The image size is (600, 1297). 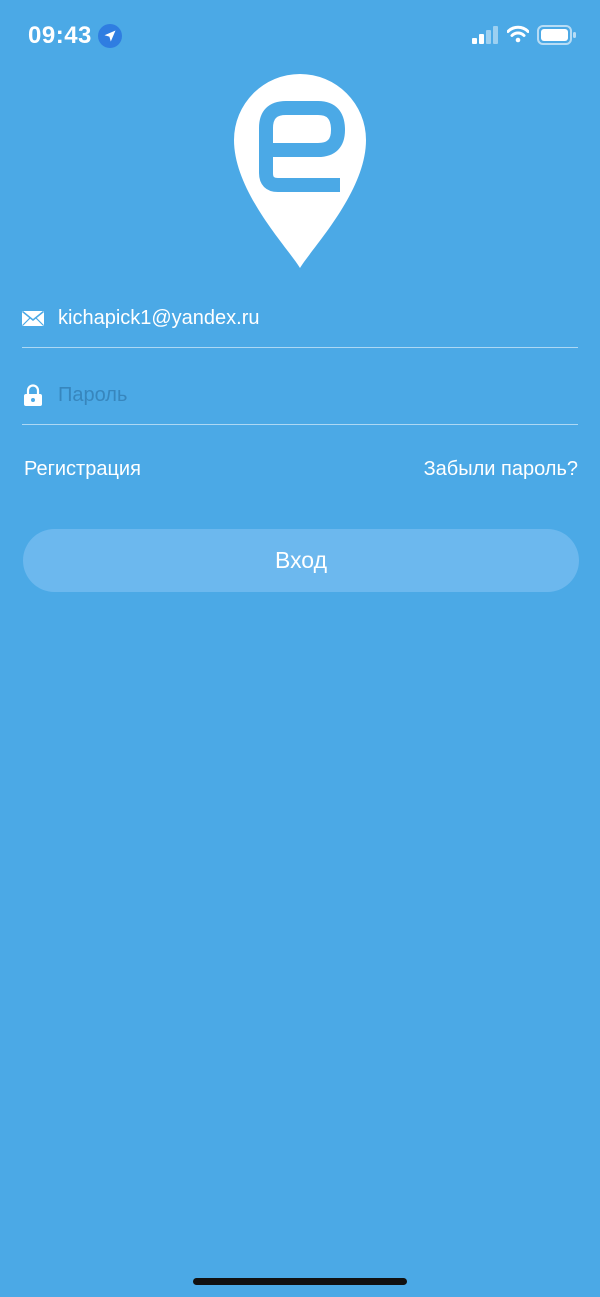 What do you see at coordinates (486, 35) in the screenshot?
I see `cellular-signal-icon` at bounding box center [486, 35].